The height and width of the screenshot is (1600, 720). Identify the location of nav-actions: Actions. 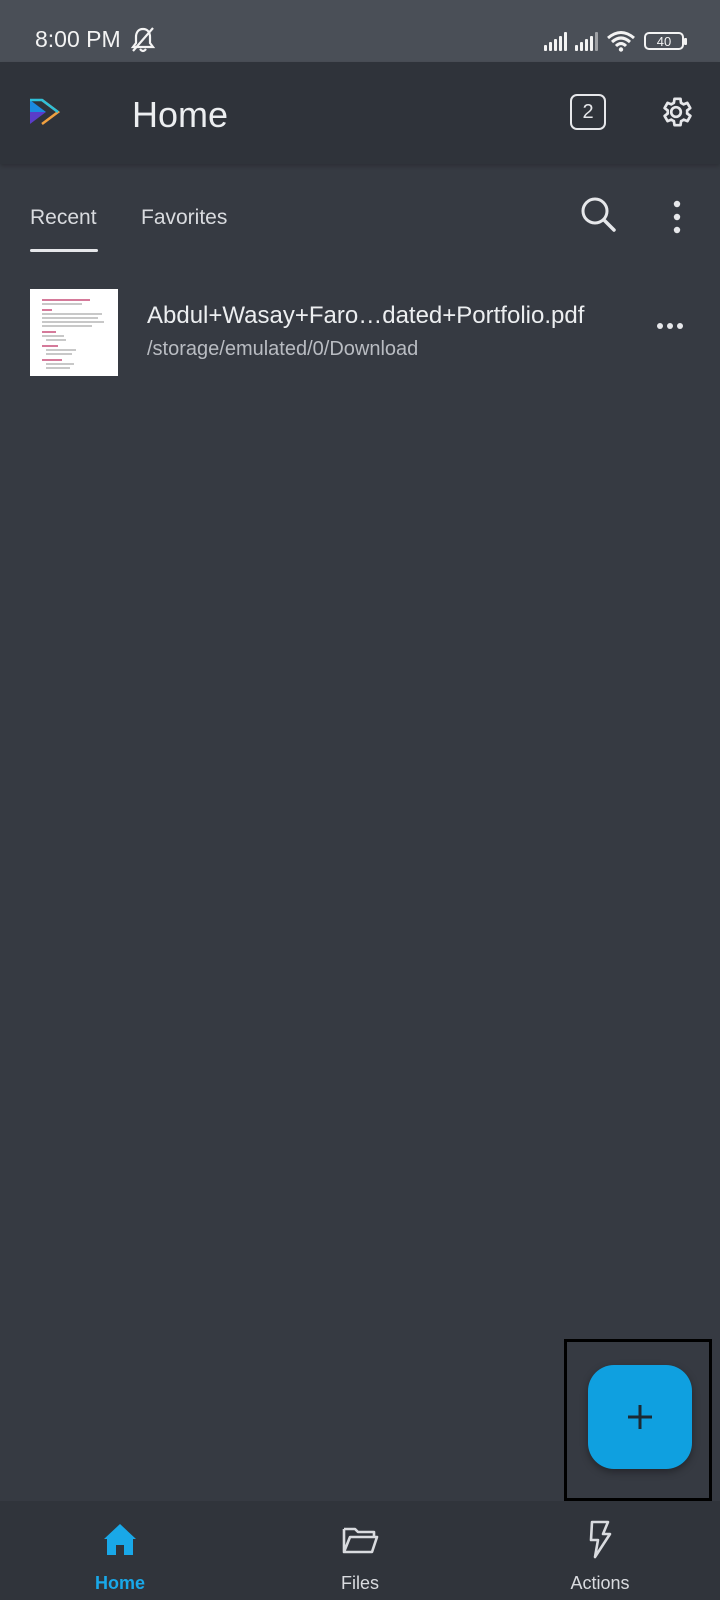
(600, 1555).